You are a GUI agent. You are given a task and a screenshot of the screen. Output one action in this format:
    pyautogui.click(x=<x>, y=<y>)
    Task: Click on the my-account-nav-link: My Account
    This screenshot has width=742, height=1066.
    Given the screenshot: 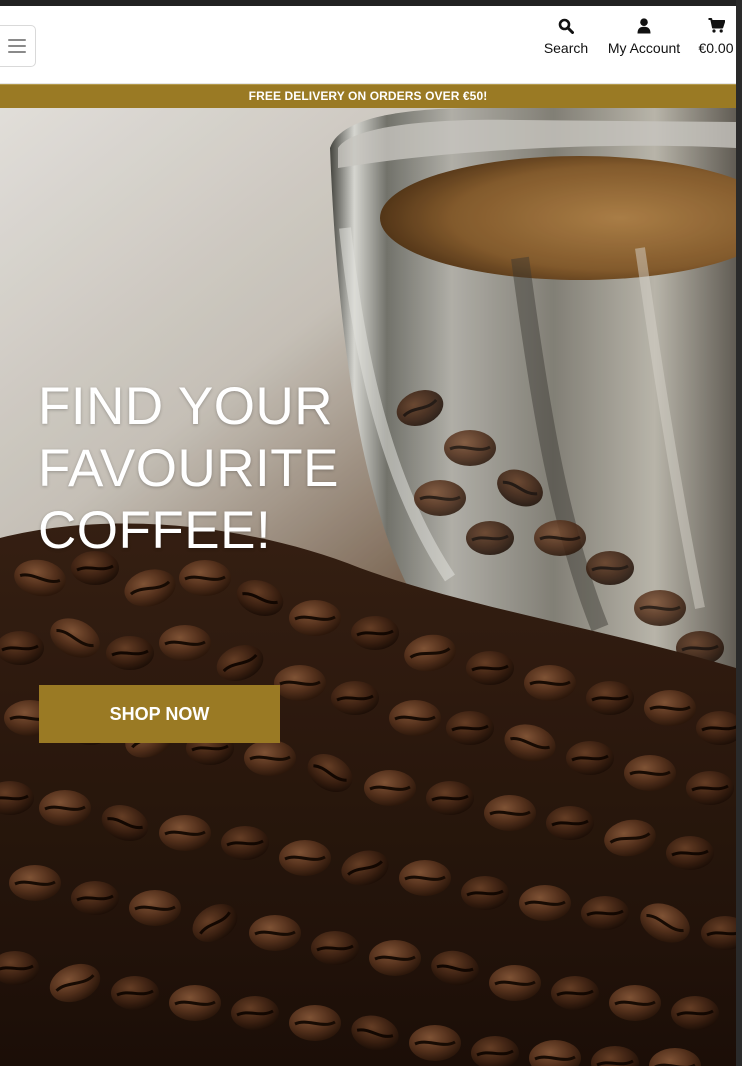 What is the action you would take?
    pyautogui.click(x=644, y=37)
    